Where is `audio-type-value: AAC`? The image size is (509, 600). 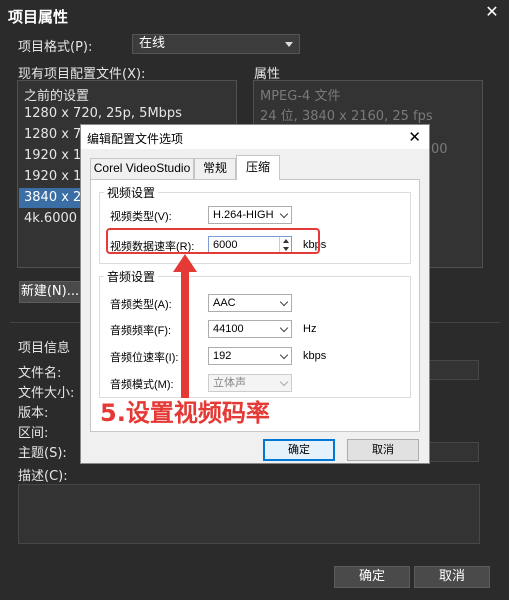 audio-type-value: AAC is located at coordinates (224, 303).